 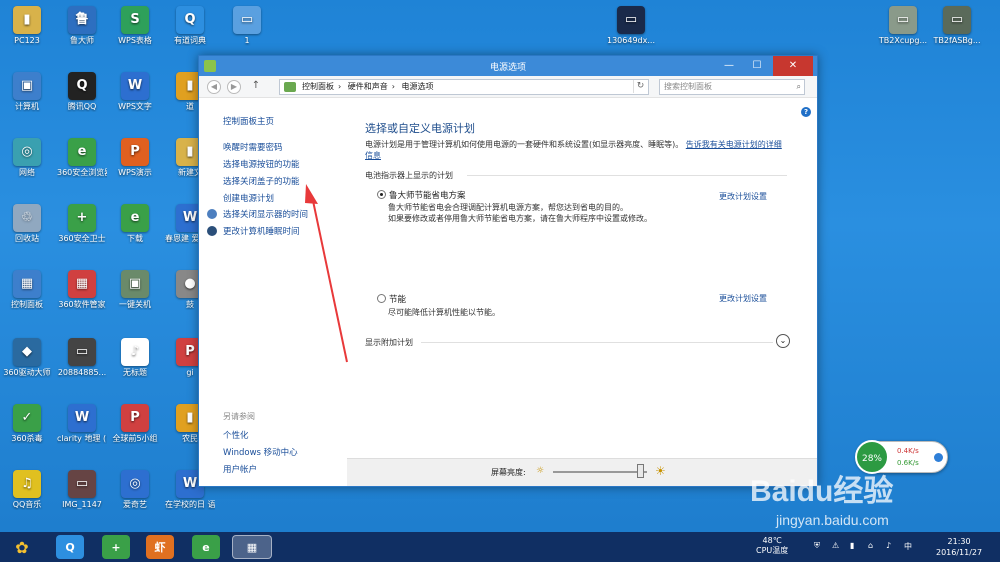 What do you see at coordinates (261, 231) in the screenshot?
I see `nav-sleep-time: 更改计算机睡眠时间` at bounding box center [261, 231].